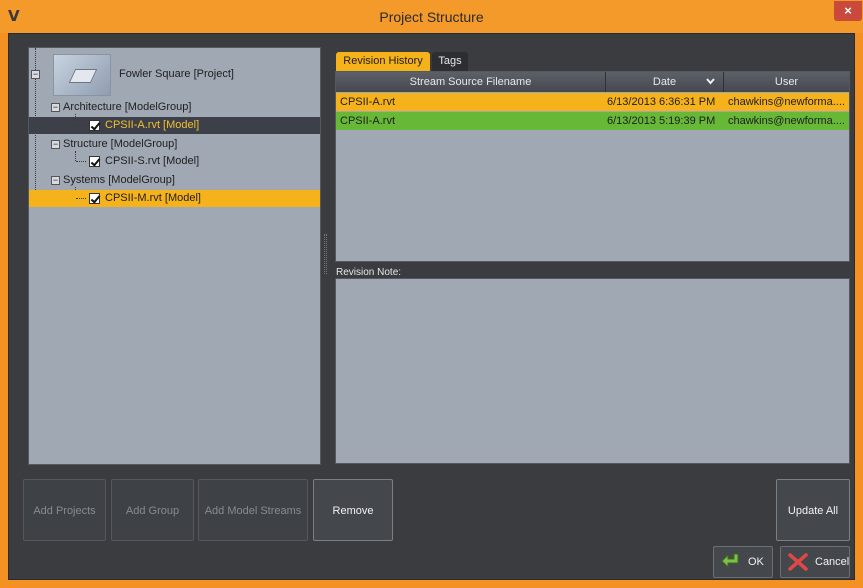 This screenshot has height=588, width=863. Describe the element at coordinates (35, 74) in the screenshot. I see `collapse-project-icon: −` at that location.